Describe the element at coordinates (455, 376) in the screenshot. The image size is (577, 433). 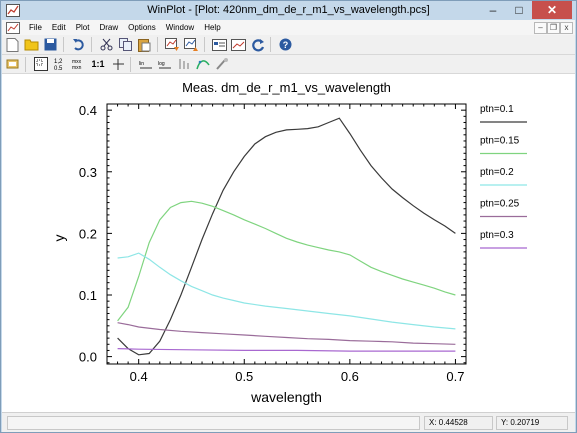
I see `x-tick-label: 0.7` at that location.